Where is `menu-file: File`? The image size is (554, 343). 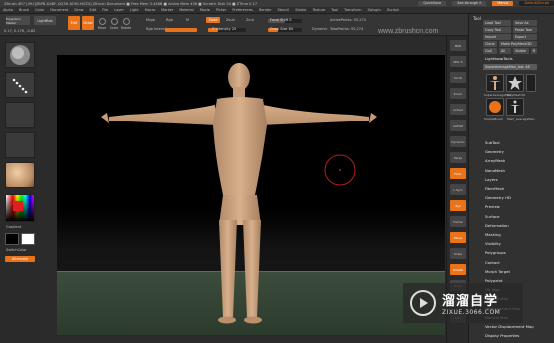 menu-file: File is located at coordinates (105, 10).